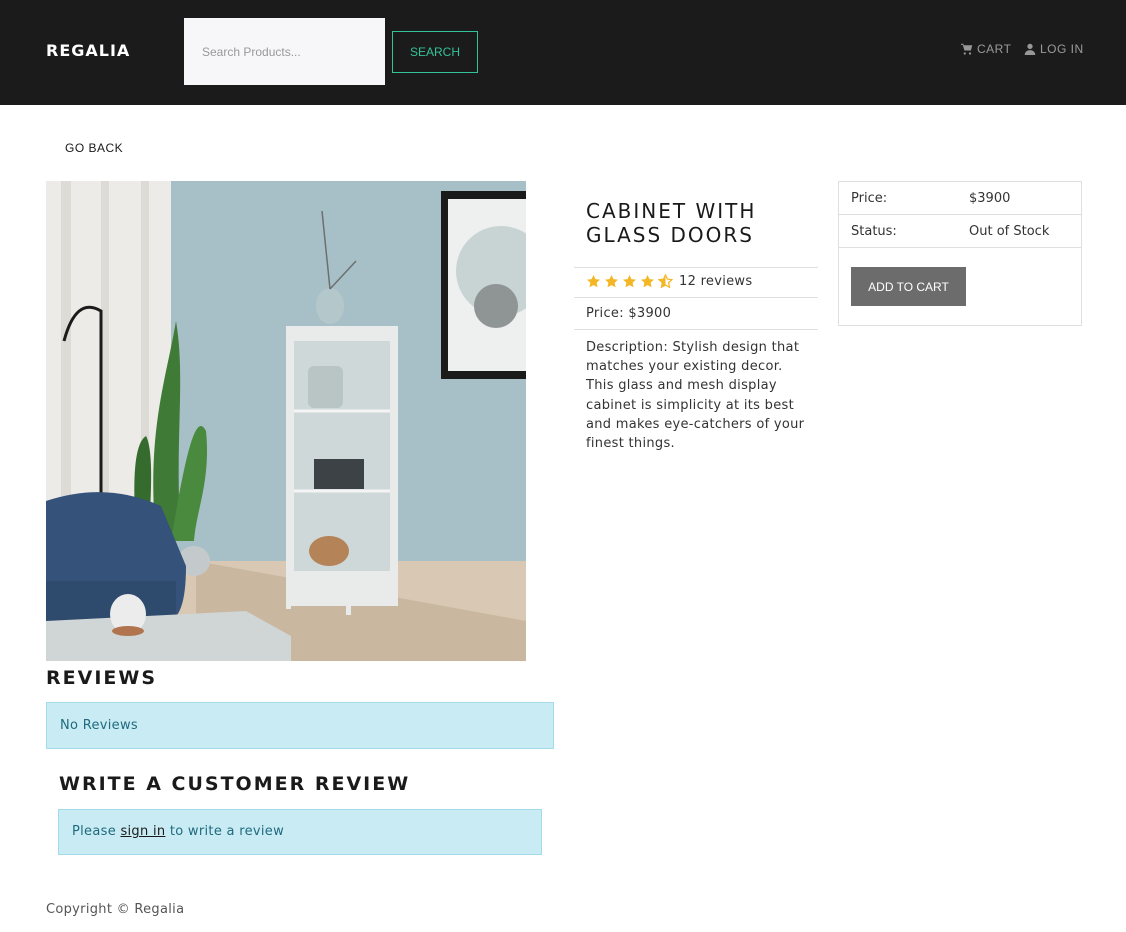 Image resolution: width=1126 pixels, height=932 pixels. I want to click on shopping-cart-icon, so click(967, 49).